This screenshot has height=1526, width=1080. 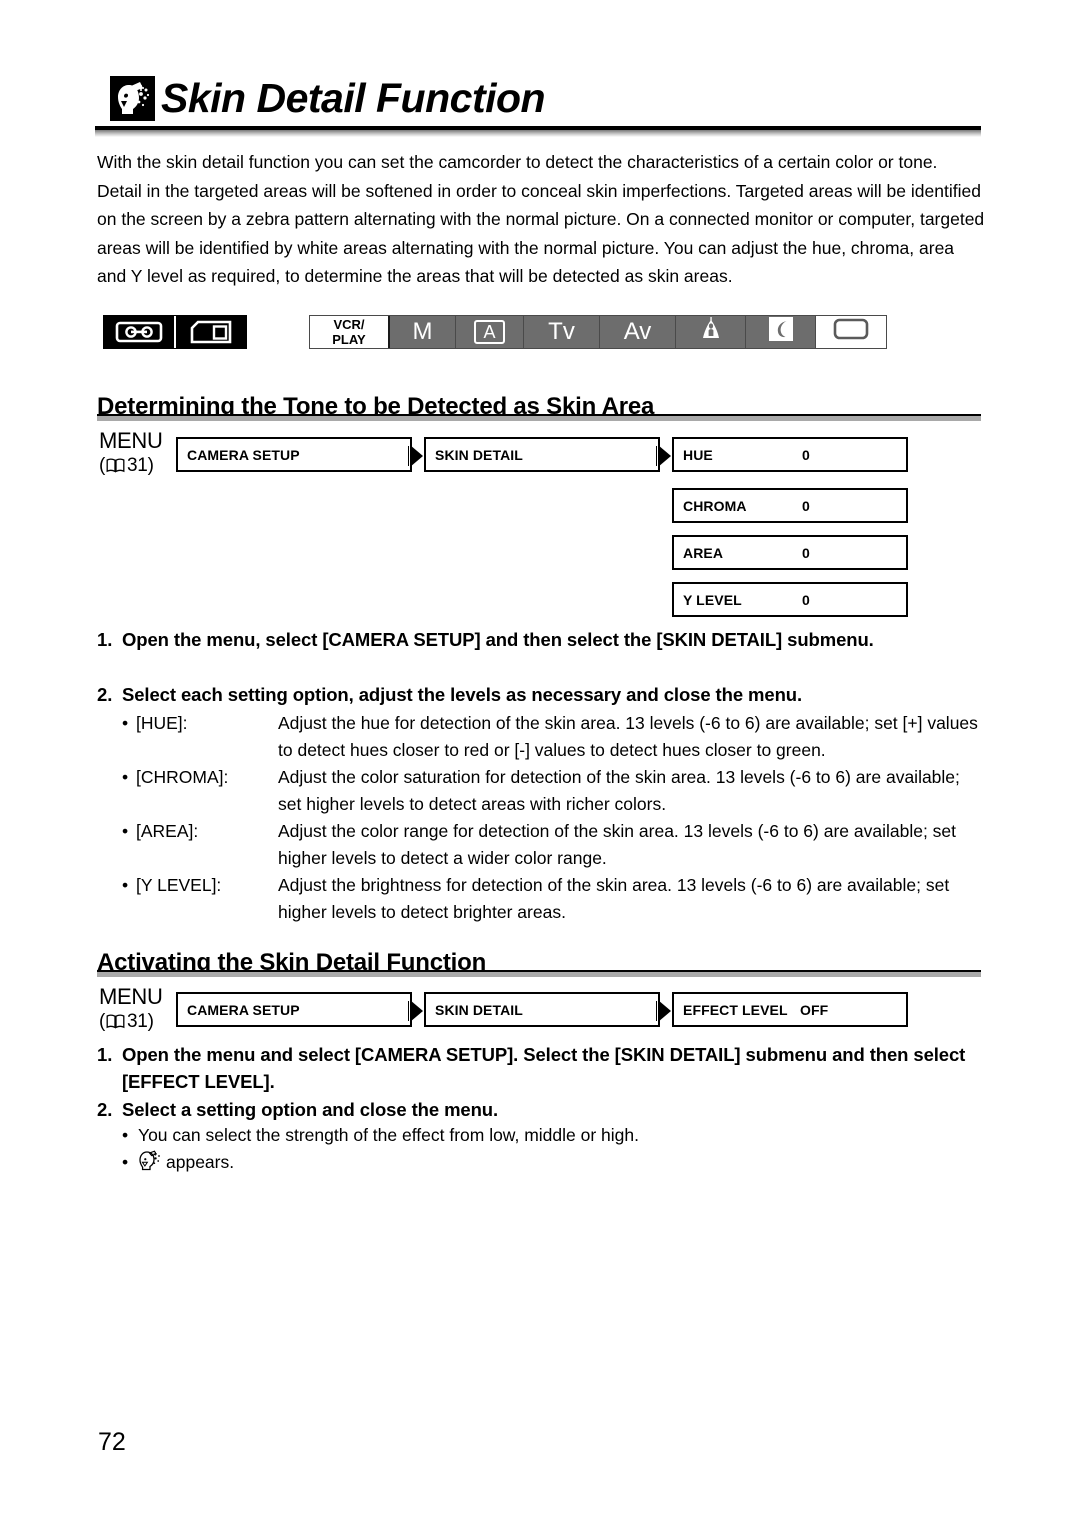 I want to click on menu-option-label: Y LEVEL, so click(x=712, y=599).